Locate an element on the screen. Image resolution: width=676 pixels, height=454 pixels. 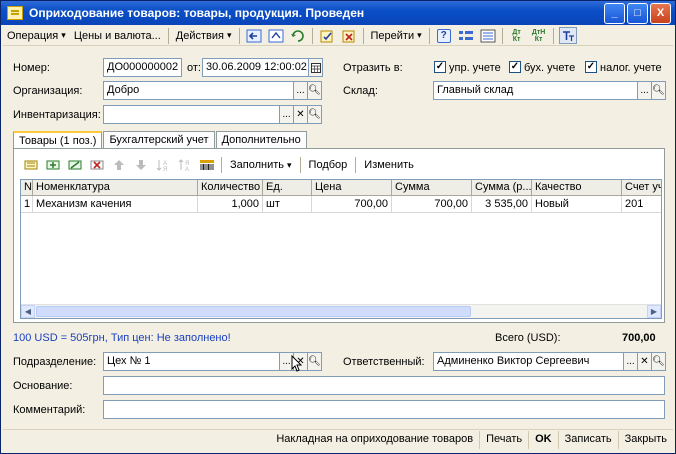
close-window-button: X is located at coordinates (660, 13).